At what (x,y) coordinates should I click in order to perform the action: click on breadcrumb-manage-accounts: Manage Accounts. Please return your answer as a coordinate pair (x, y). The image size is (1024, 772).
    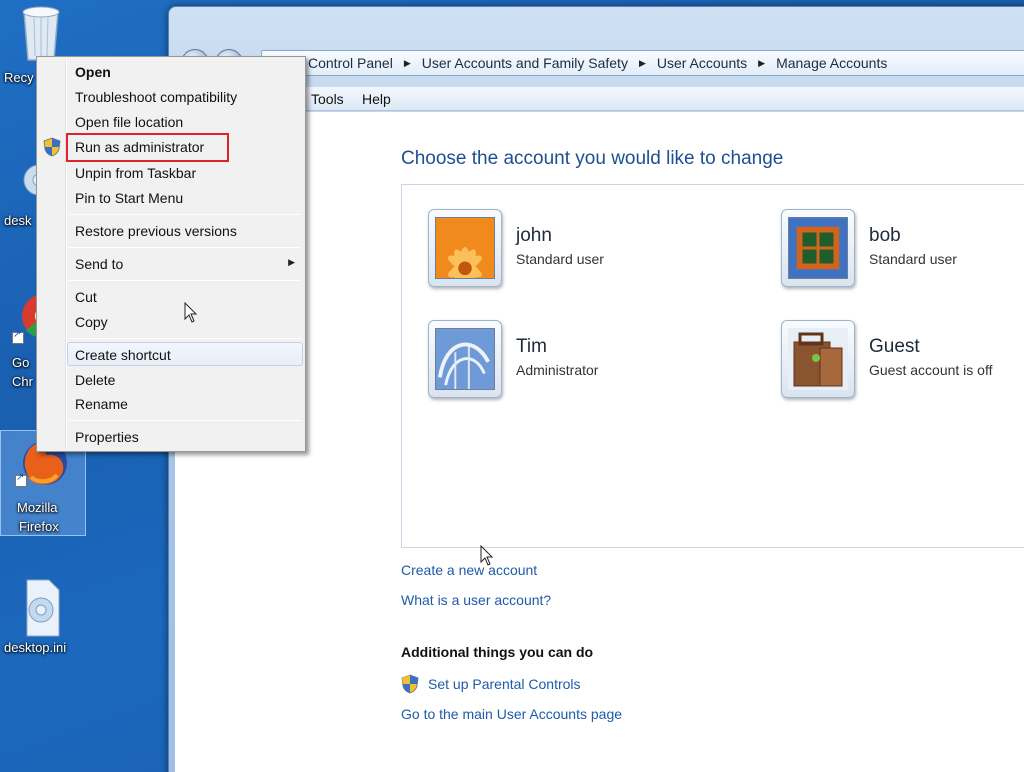
    Looking at the image, I should click on (831, 63).